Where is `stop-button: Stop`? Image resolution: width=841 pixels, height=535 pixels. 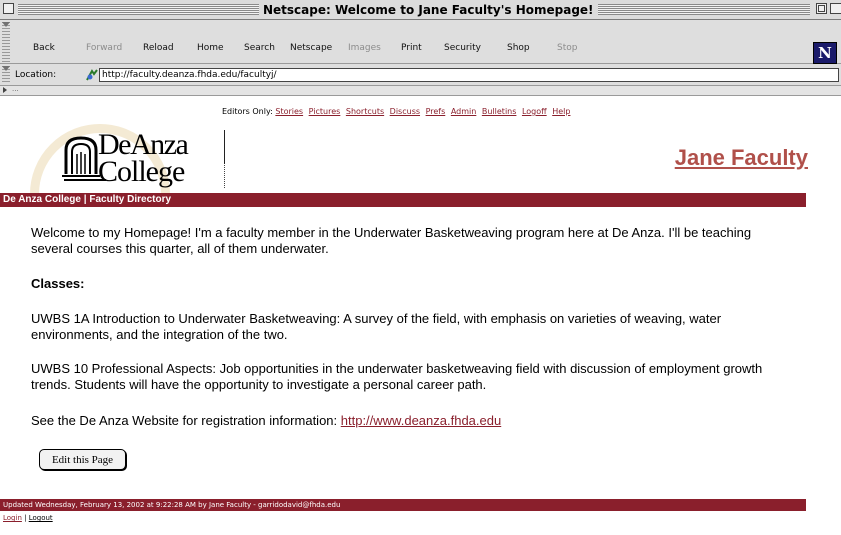
stop-button: Stop is located at coordinates (567, 48).